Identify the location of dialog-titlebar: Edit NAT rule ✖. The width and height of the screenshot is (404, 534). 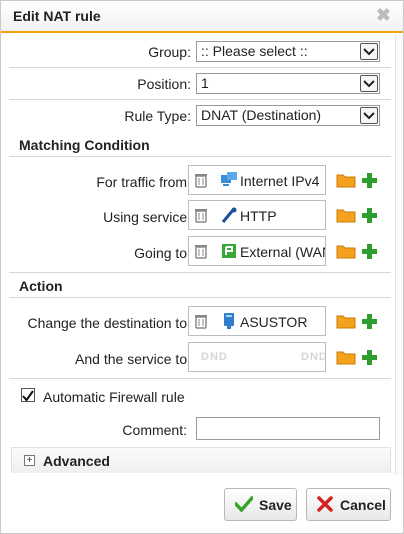
(202, 17).